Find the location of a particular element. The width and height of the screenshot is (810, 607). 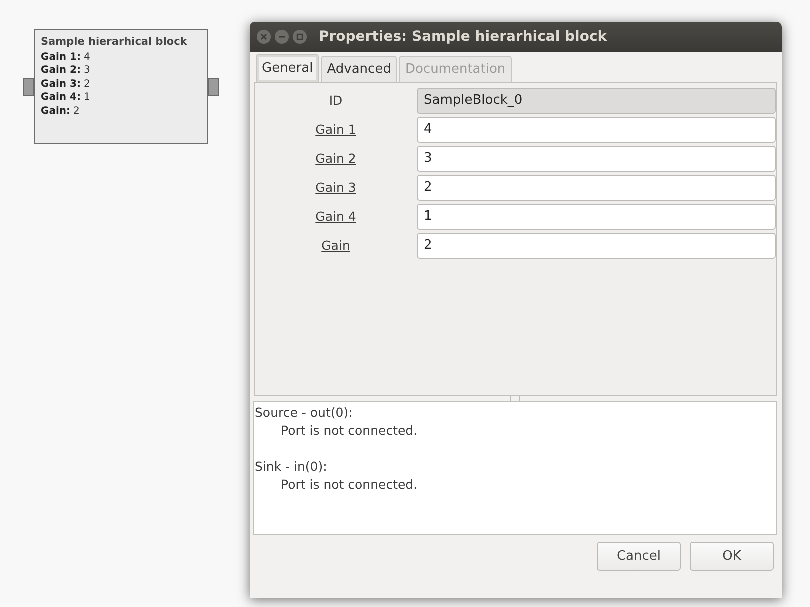

param-name: Gain 3: is located at coordinates (61, 84).